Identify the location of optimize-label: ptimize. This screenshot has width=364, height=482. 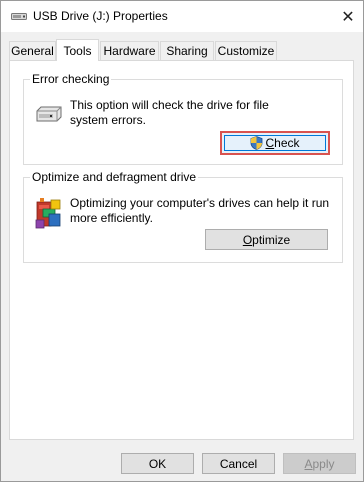
(271, 239).